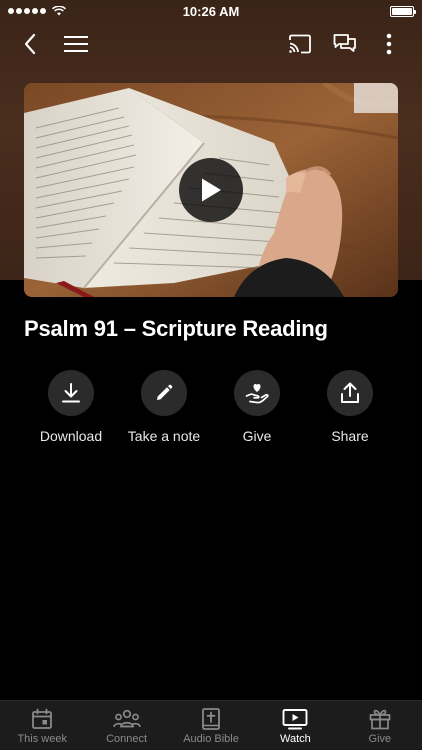 The width and height of the screenshot is (422, 750). I want to click on give-button: Give, so click(257, 407).